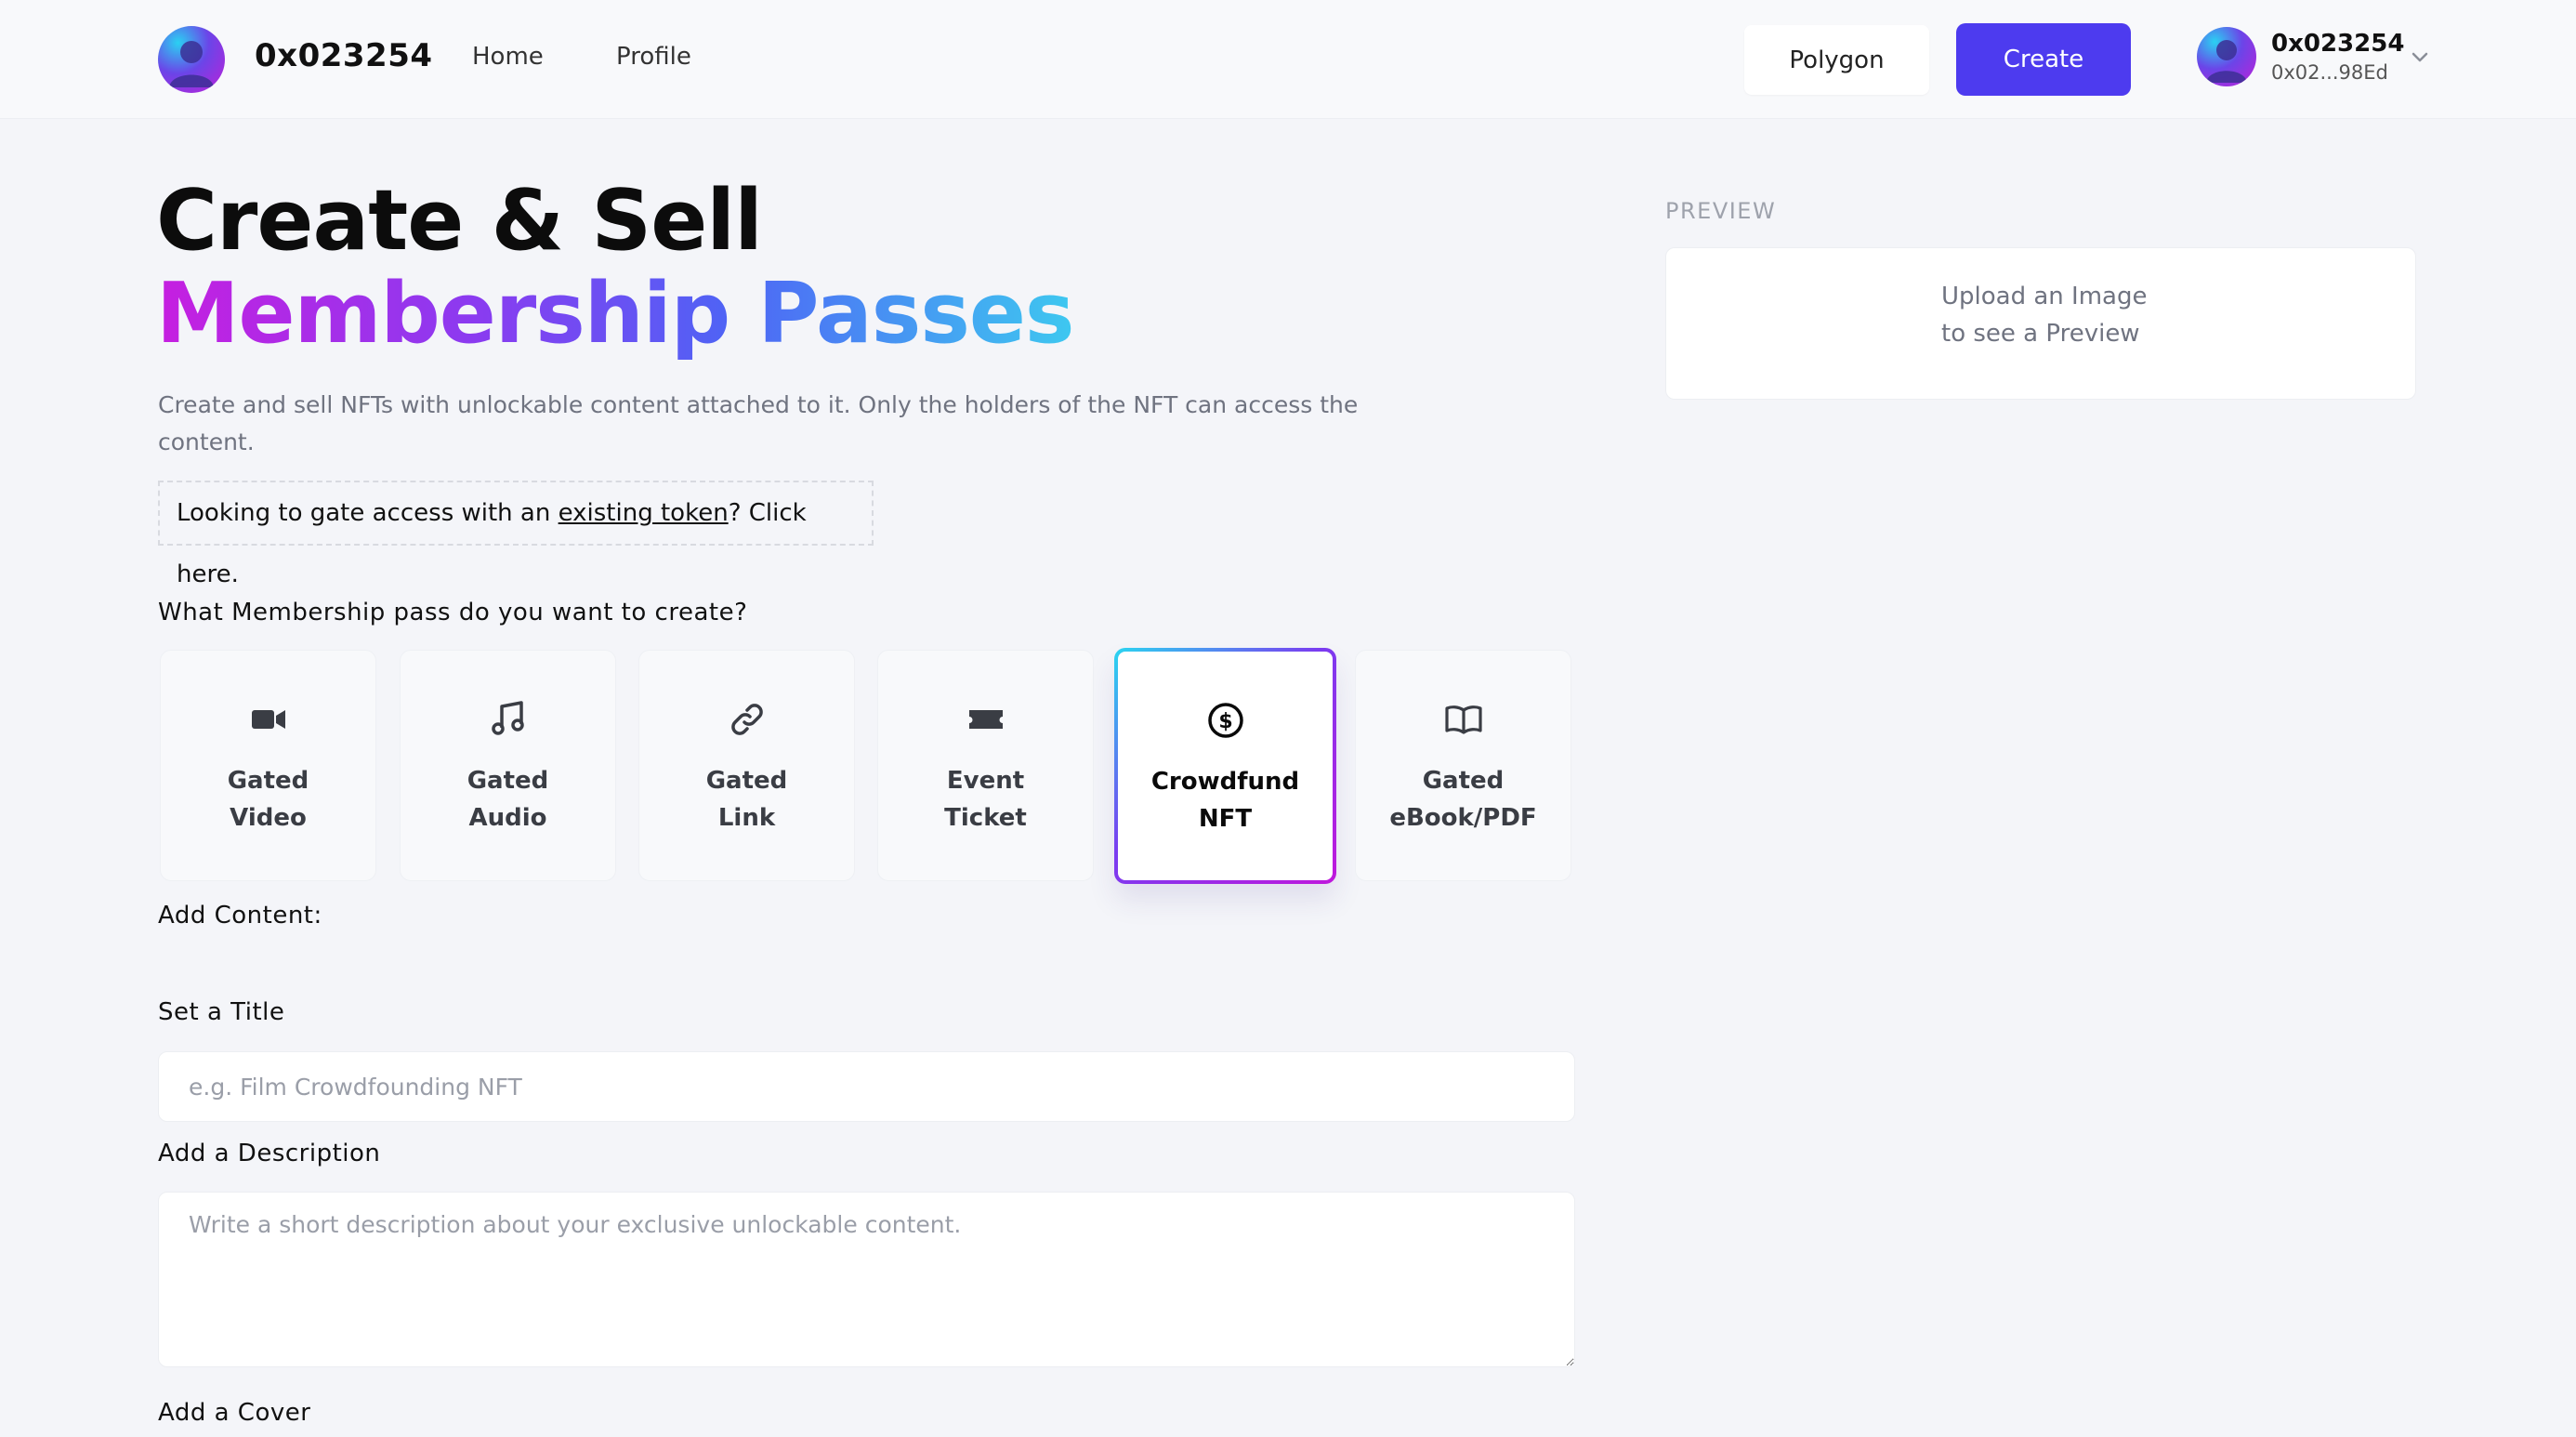 The image size is (2576, 1437). What do you see at coordinates (2329, 72) in the screenshot?
I see `account-address: 0x02...98Ed` at bounding box center [2329, 72].